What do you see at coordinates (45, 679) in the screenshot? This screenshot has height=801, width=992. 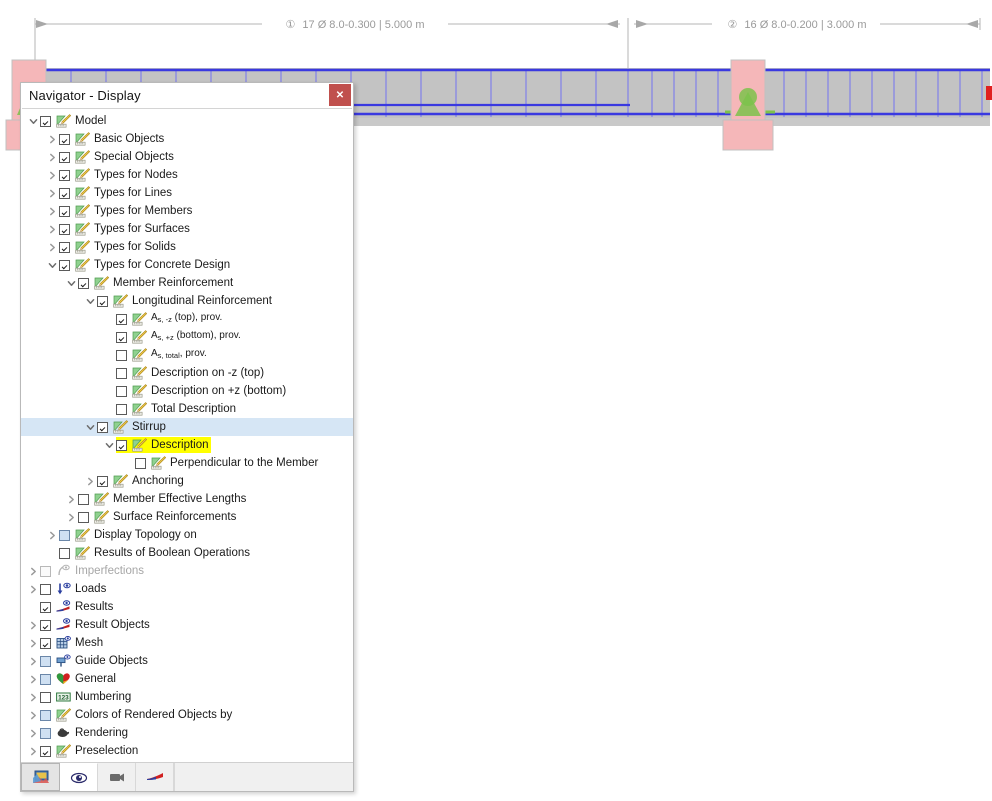 I see `checkbox-general` at bounding box center [45, 679].